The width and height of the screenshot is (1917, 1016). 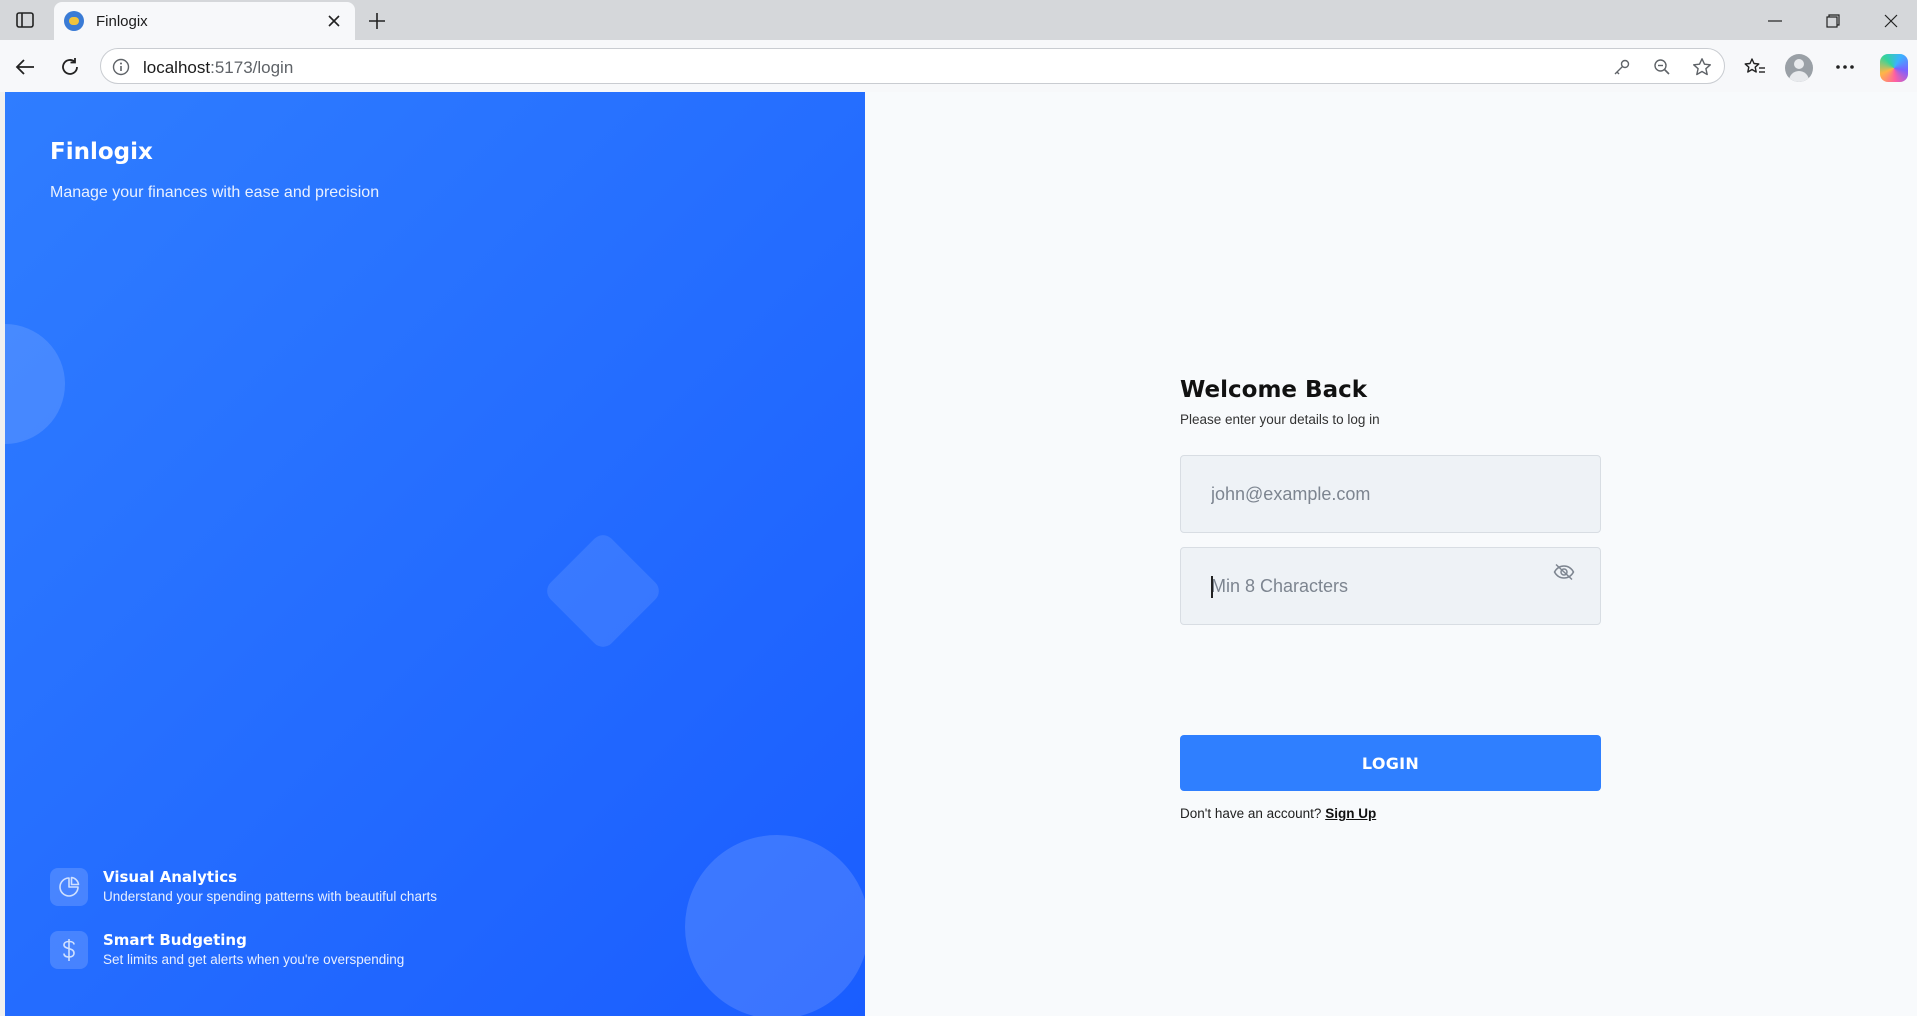 I want to click on address-bar-row: localhost:5173/login, so click(x=958, y=66).